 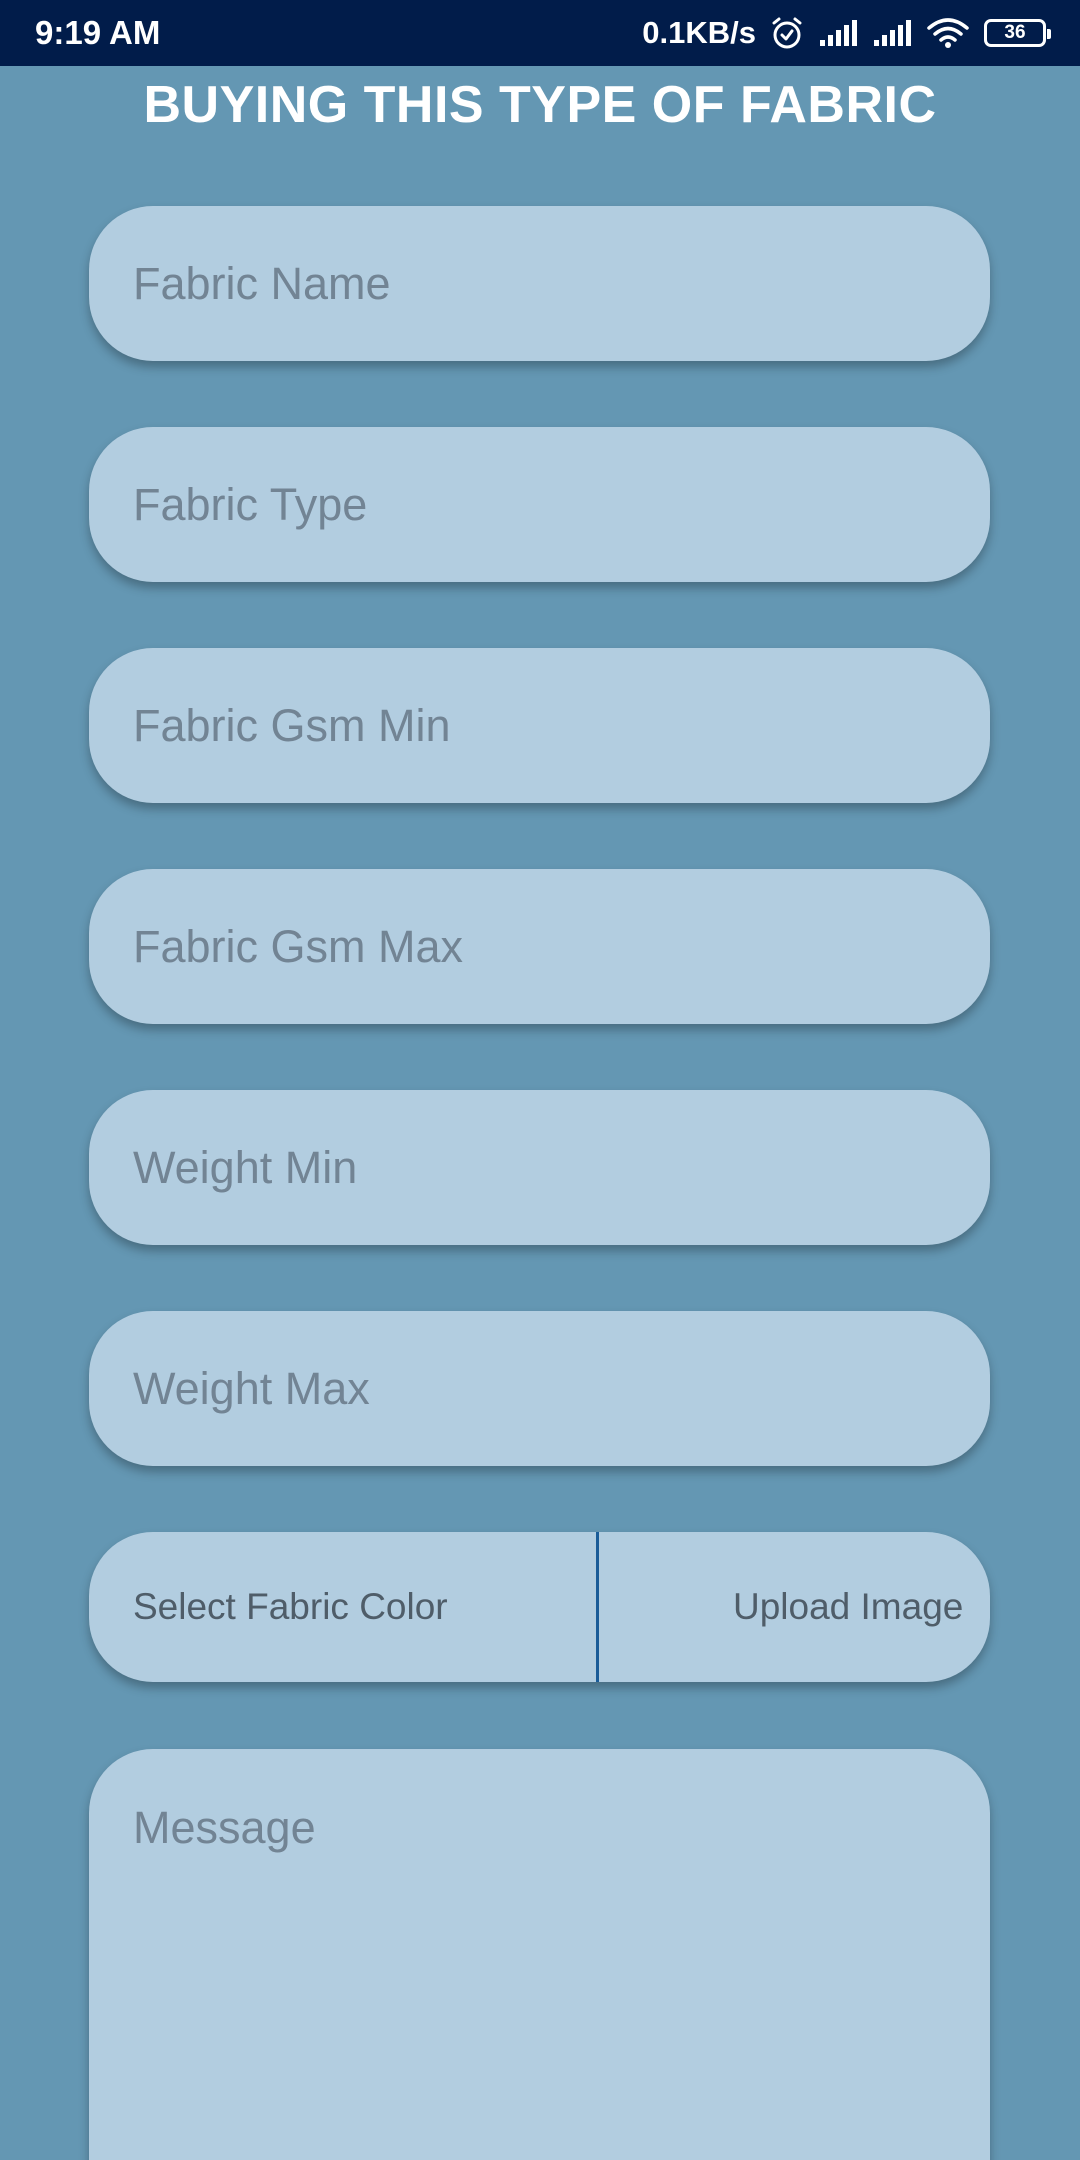 I want to click on select-fabric-color-label: Select Fabric Color, so click(x=290, y=1606).